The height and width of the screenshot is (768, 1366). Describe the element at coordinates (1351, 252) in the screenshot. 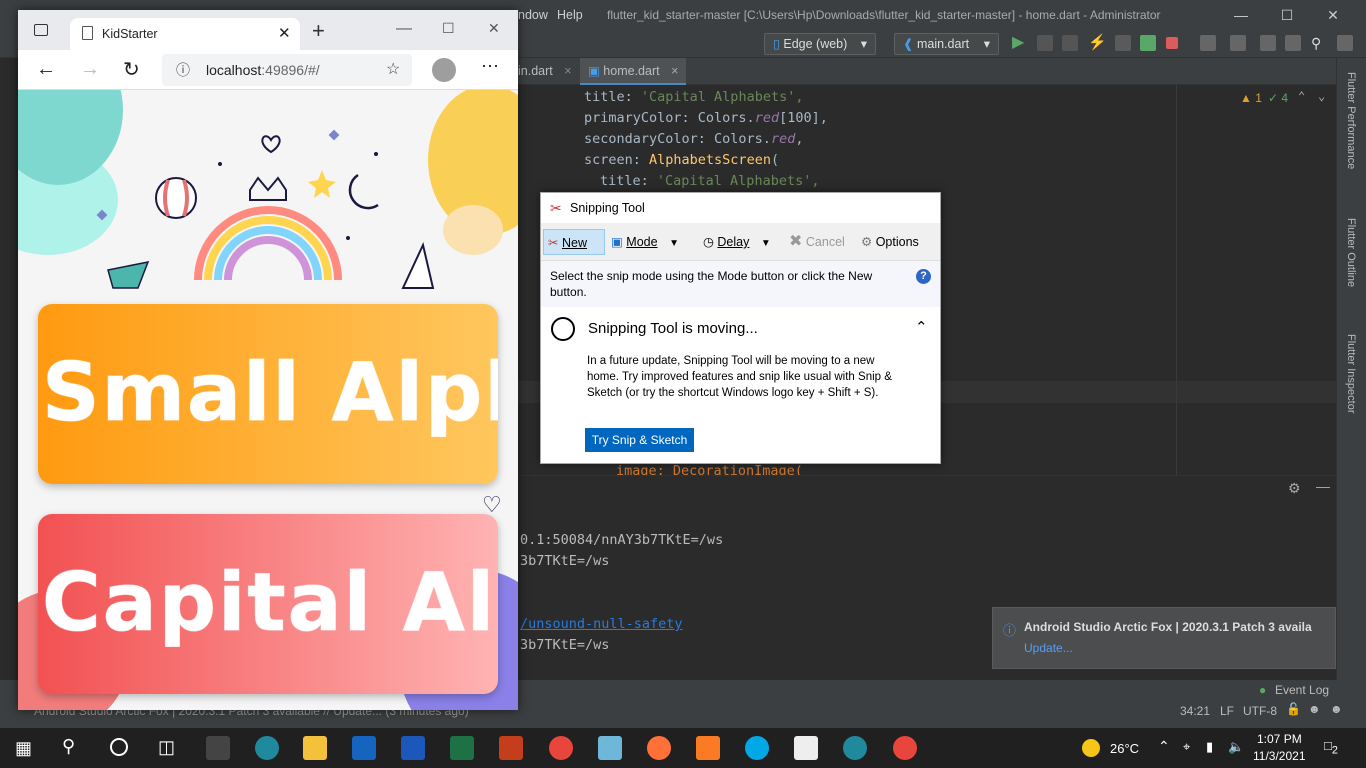

I see `tab-flutter-outline: Flutter Outline` at that location.